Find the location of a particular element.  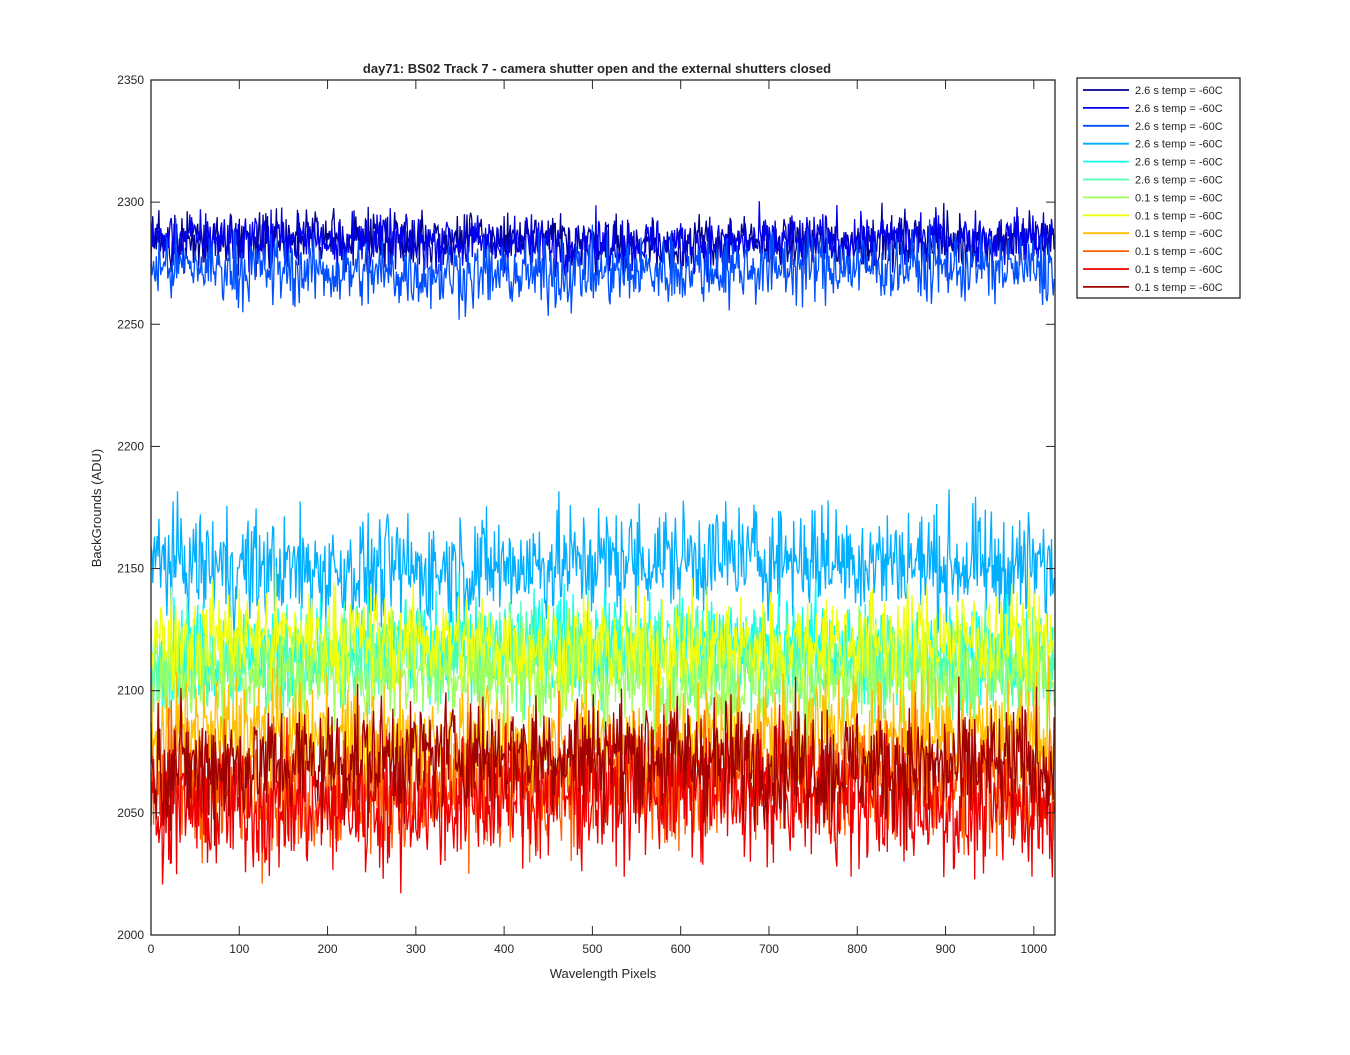

x-axis-label: Wavelength Pixels is located at coordinates (603, 973).